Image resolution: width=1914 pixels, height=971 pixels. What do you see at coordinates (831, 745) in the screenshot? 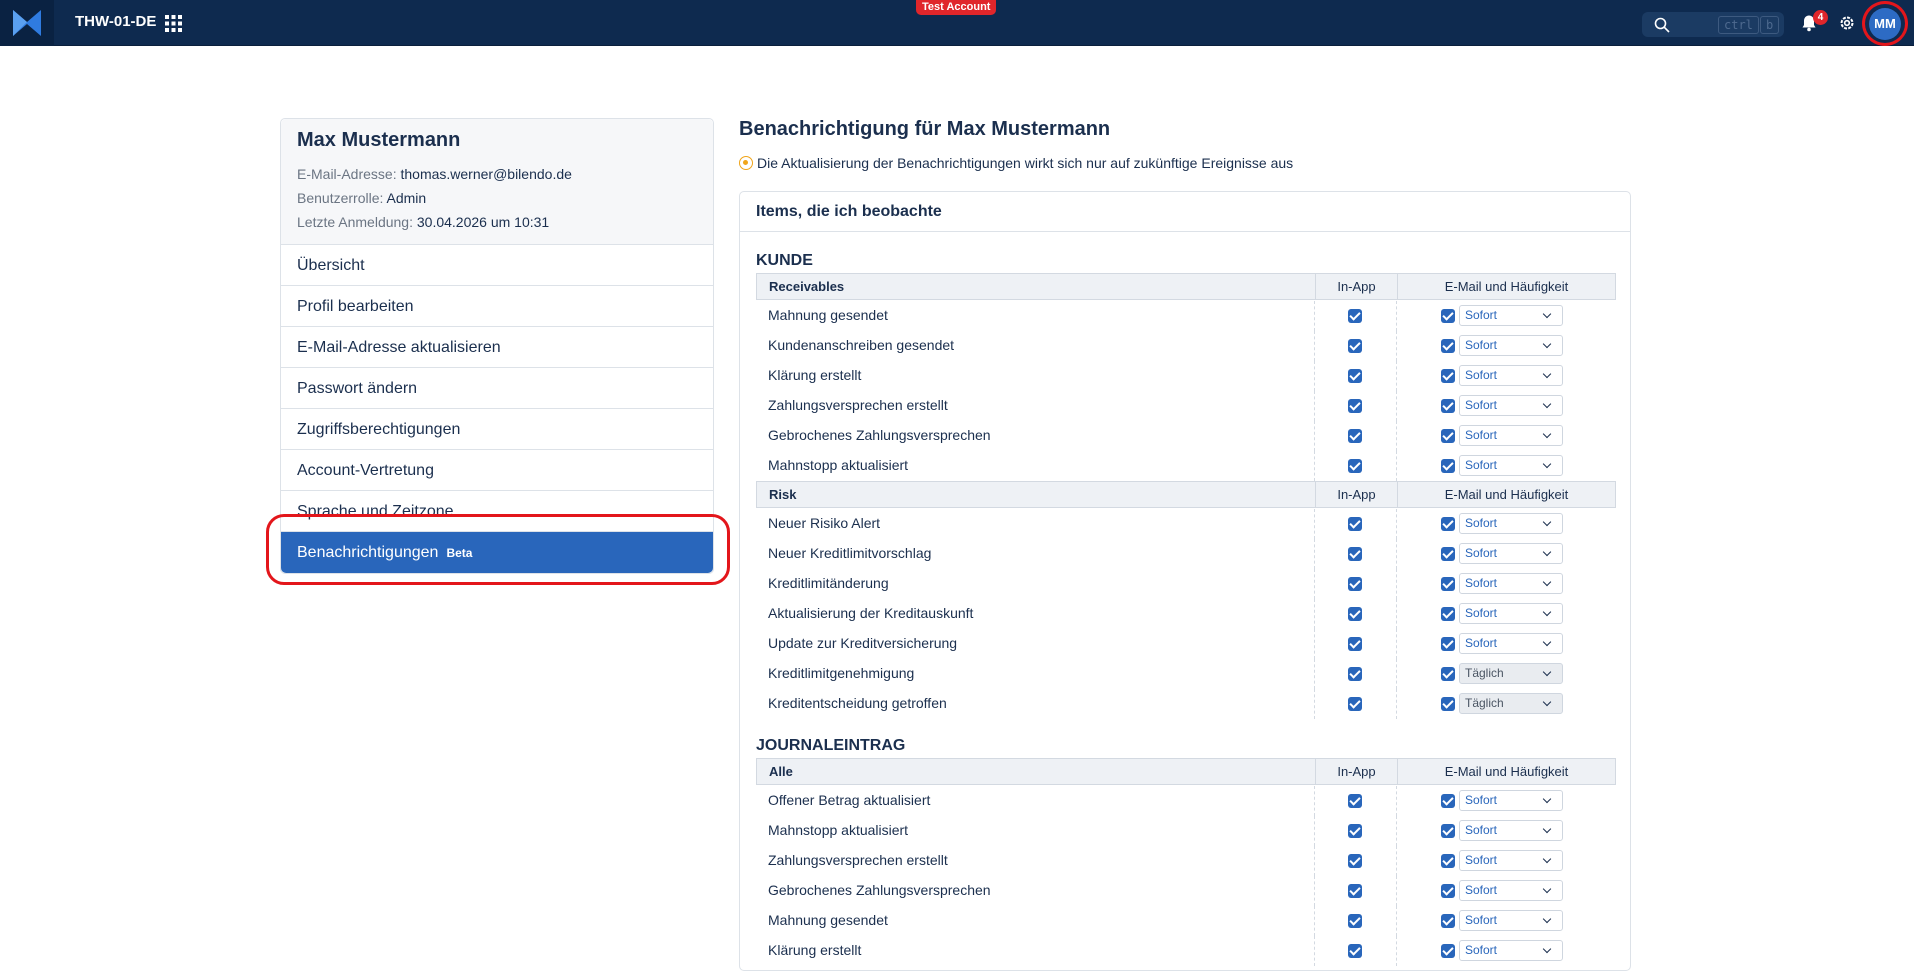
I see `section-title: JOURNALEINTRAG` at bounding box center [831, 745].